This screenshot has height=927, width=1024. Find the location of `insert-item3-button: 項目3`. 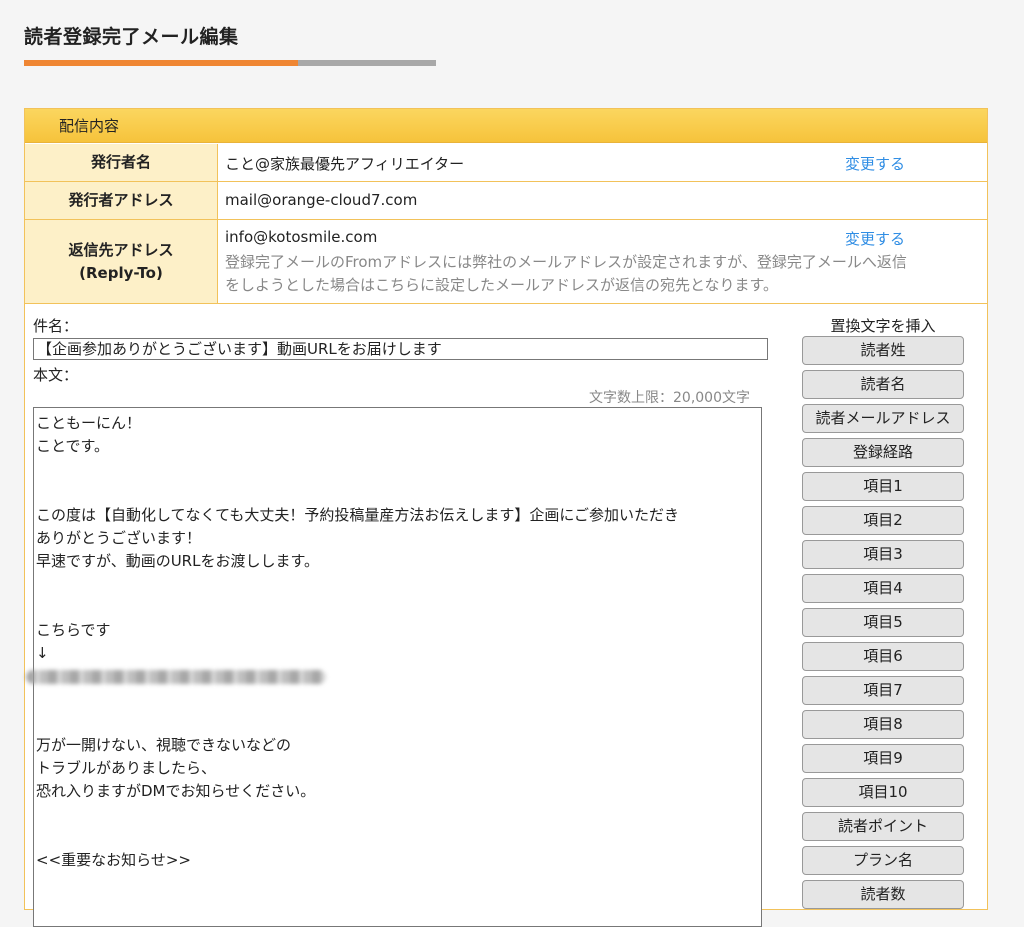

insert-item3-button: 項目3 is located at coordinates (883, 554).